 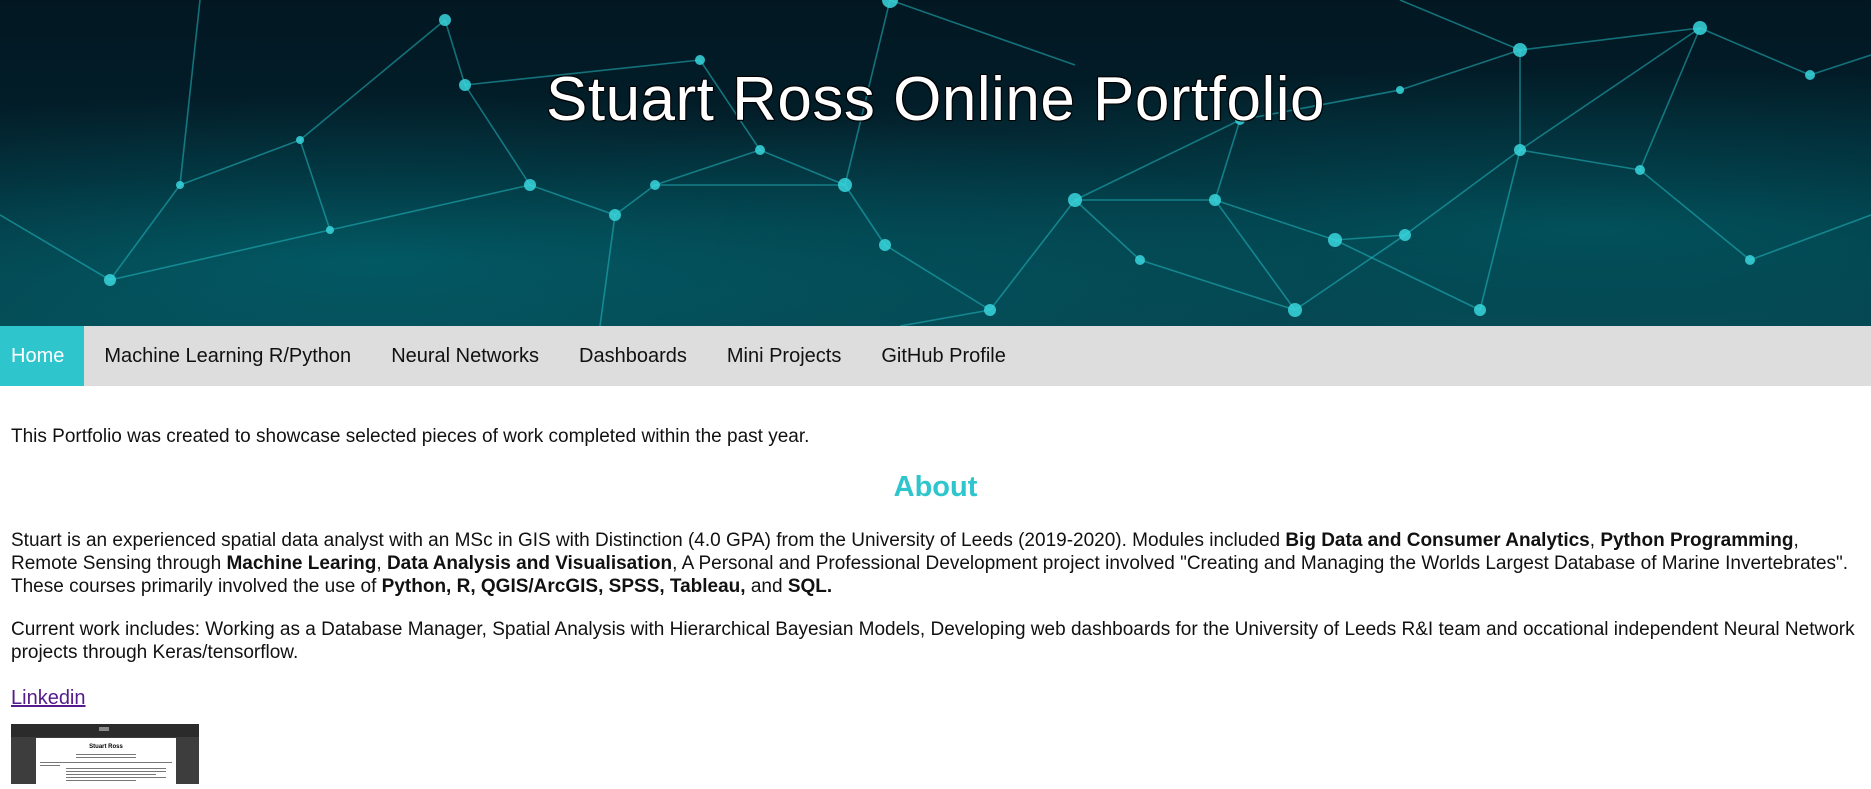 I want to click on nav-item-dashboards: Dashboards, so click(x=633, y=356).